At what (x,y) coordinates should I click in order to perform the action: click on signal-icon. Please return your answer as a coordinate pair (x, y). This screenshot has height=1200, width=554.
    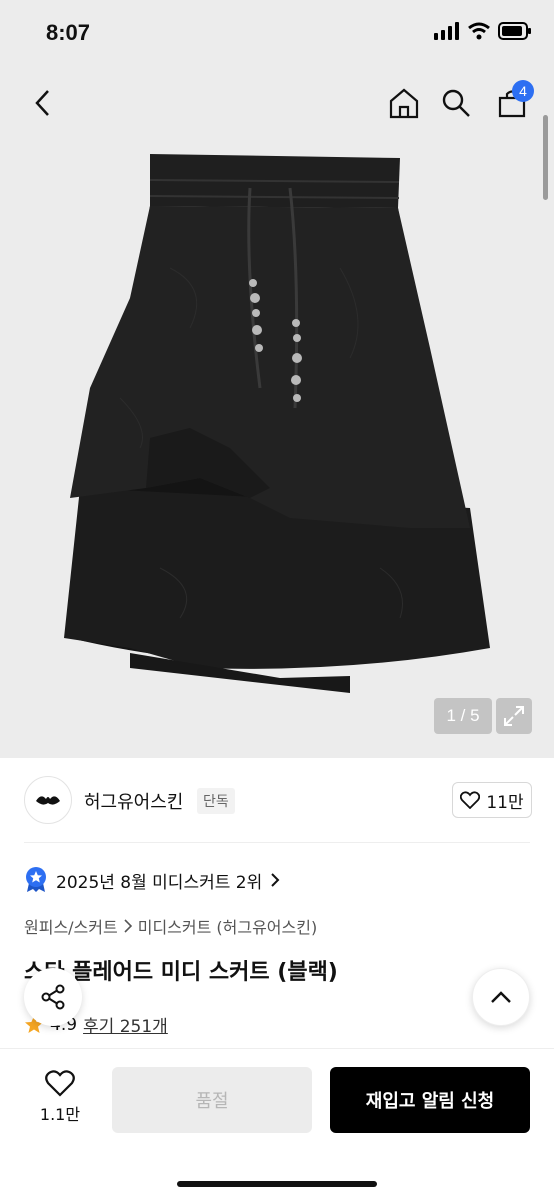
    Looking at the image, I should click on (446, 31).